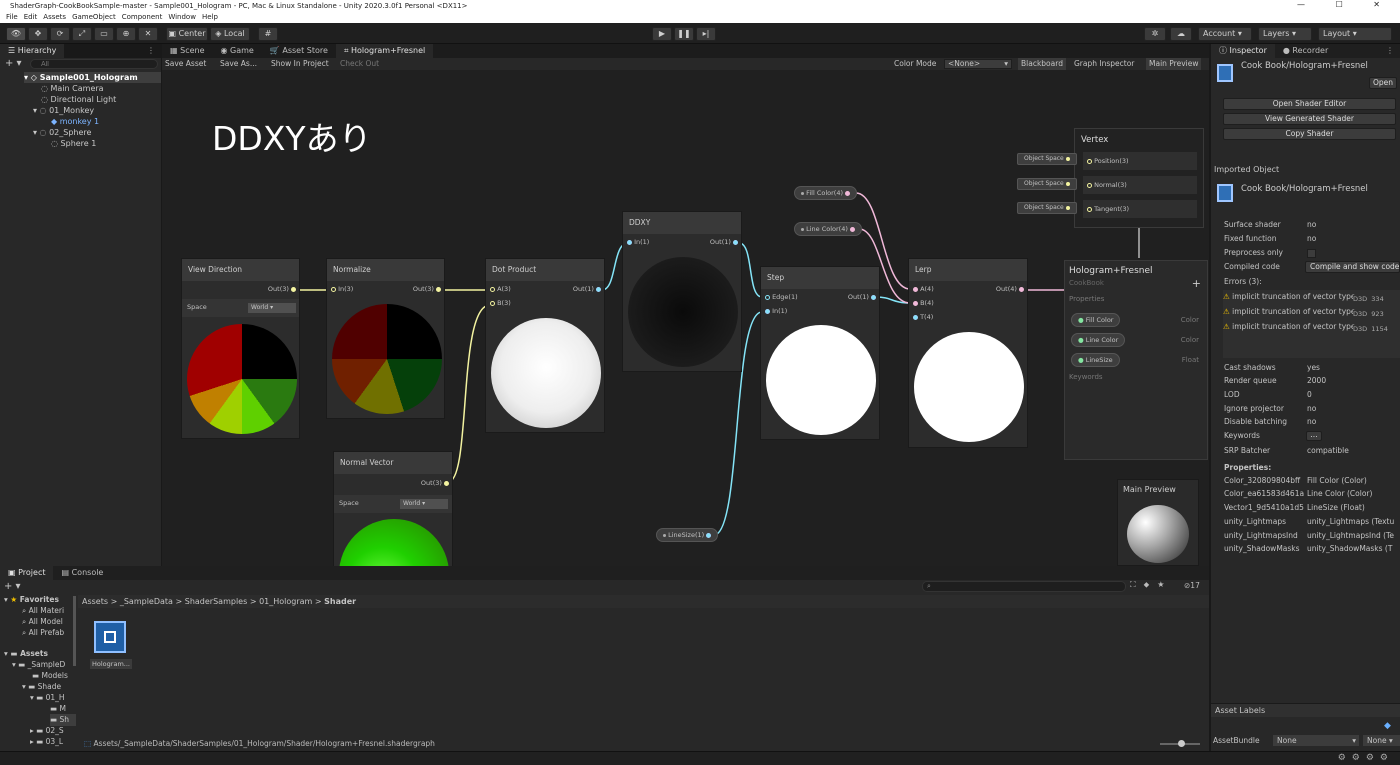 The image size is (1400, 765). What do you see at coordinates (74, 631) in the screenshot?
I see `tree-scrollbar` at bounding box center [74, 631].